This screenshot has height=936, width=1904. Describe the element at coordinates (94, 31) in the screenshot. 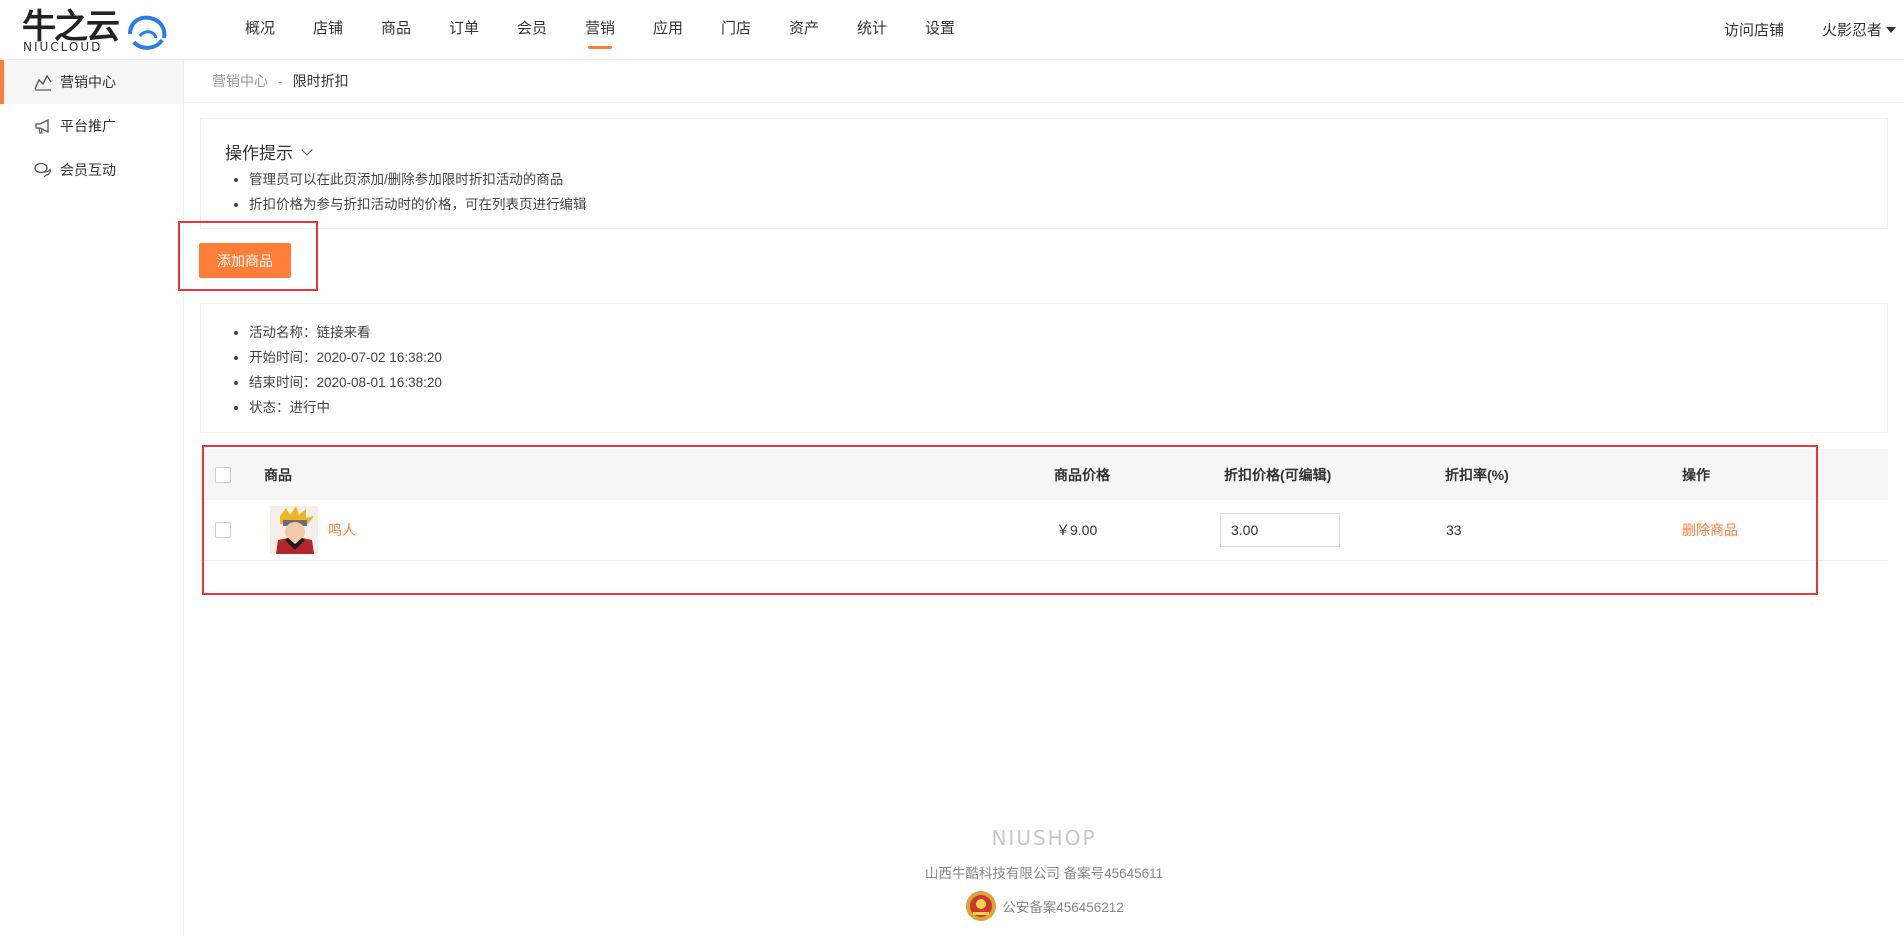

I see `niucloud-logo: 牛之云 NIUCLOUD` at that location.